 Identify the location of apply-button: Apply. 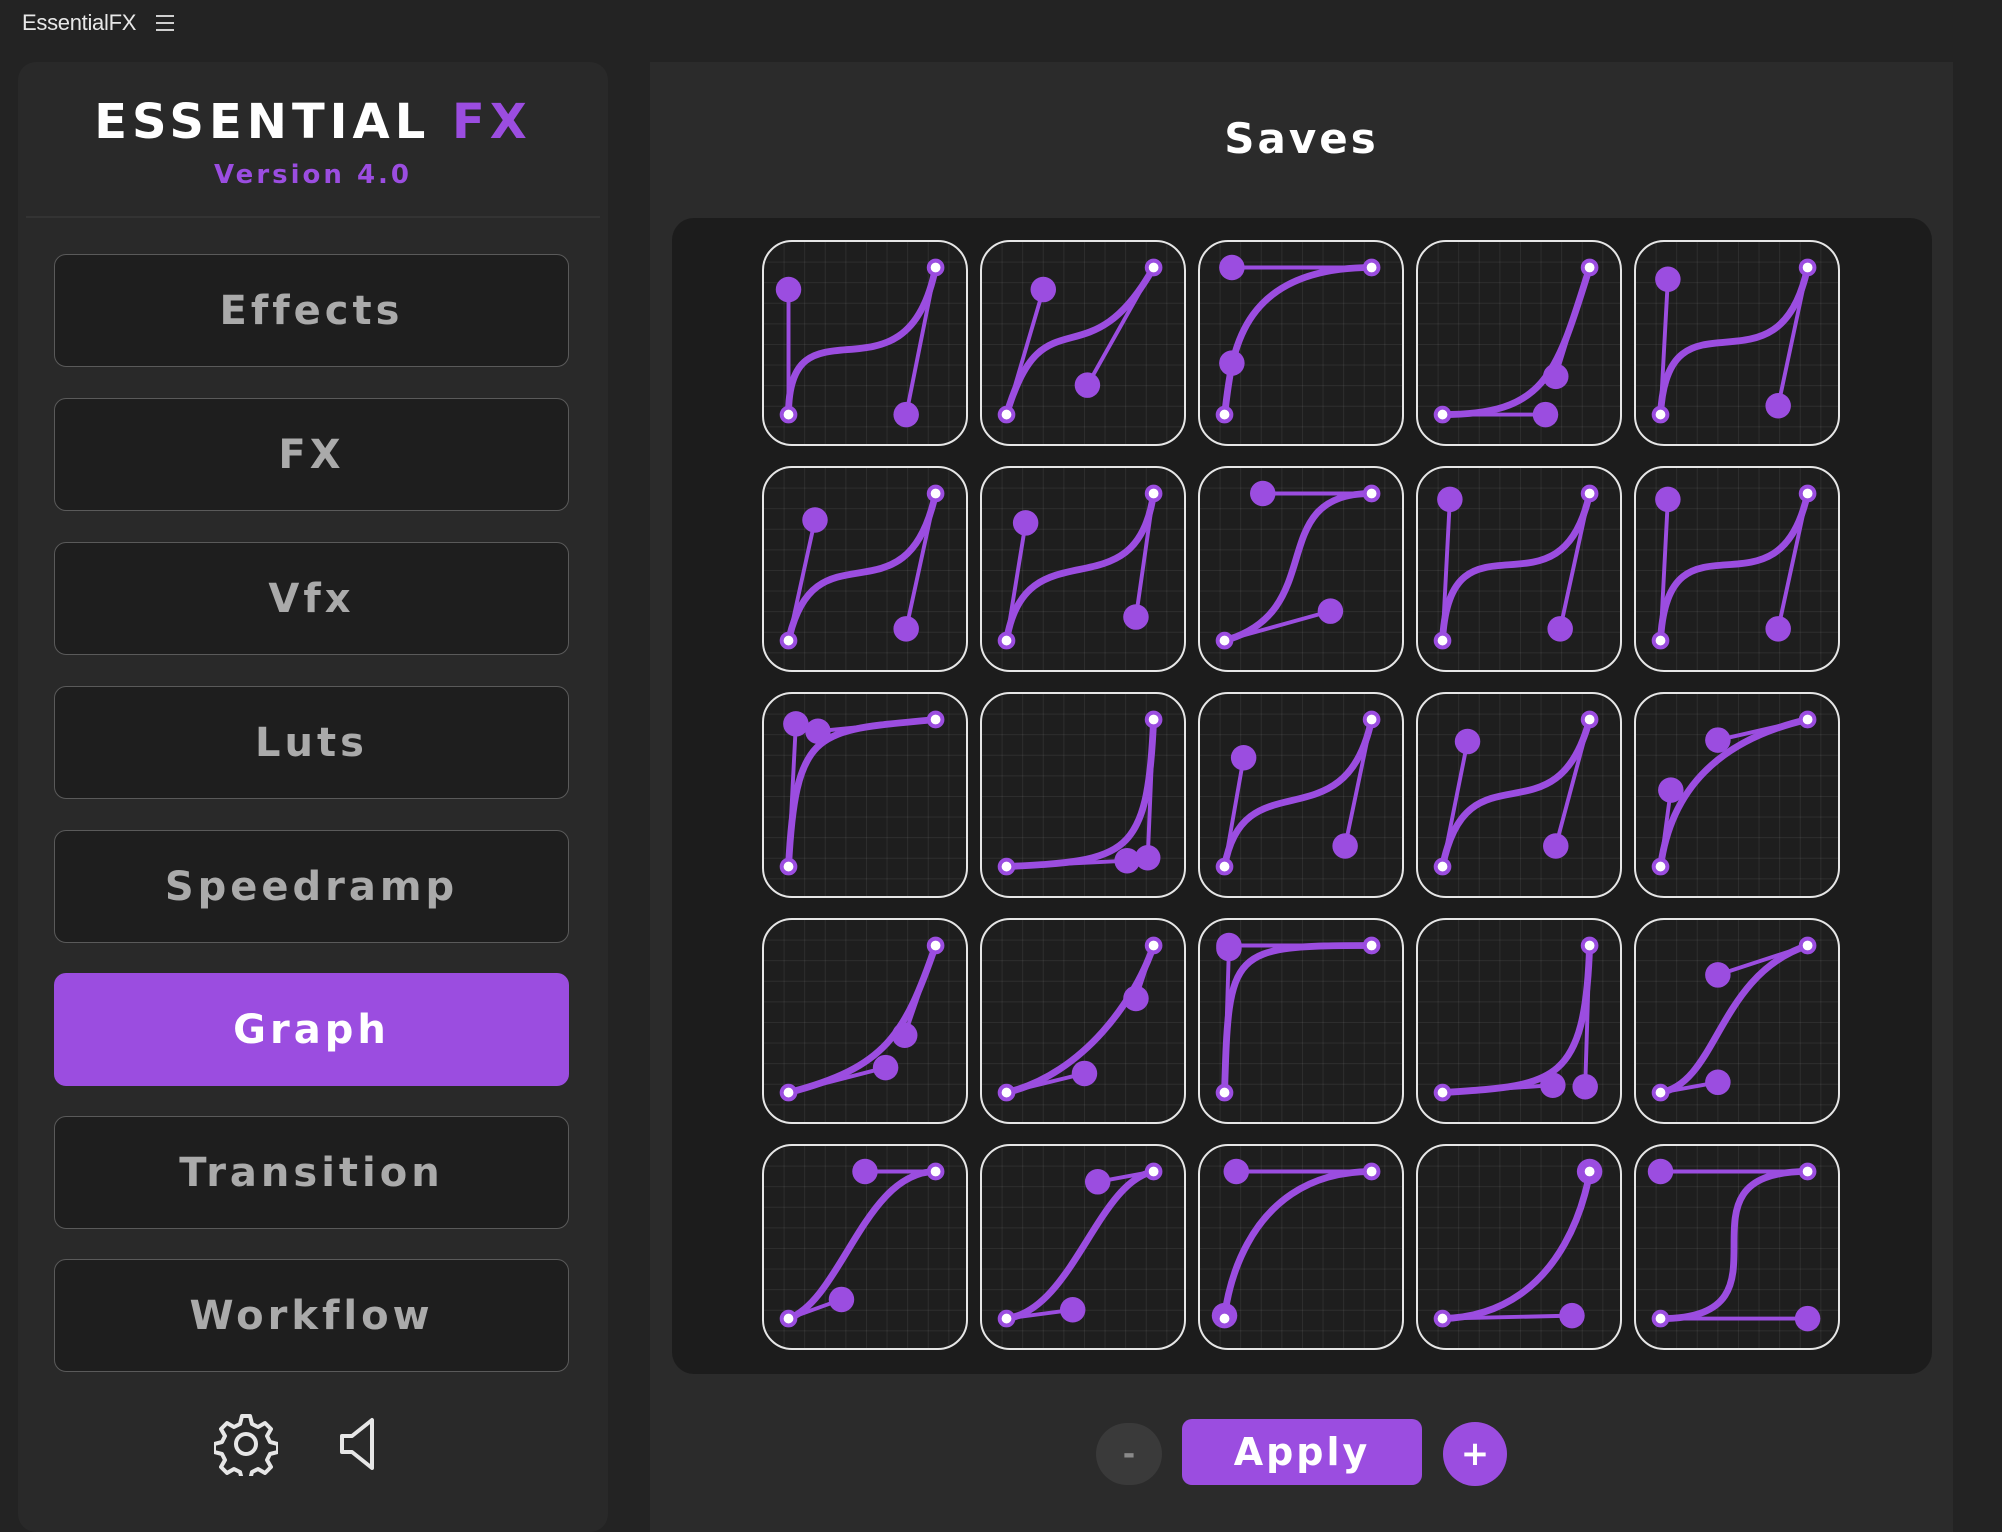
(1302, 1452).